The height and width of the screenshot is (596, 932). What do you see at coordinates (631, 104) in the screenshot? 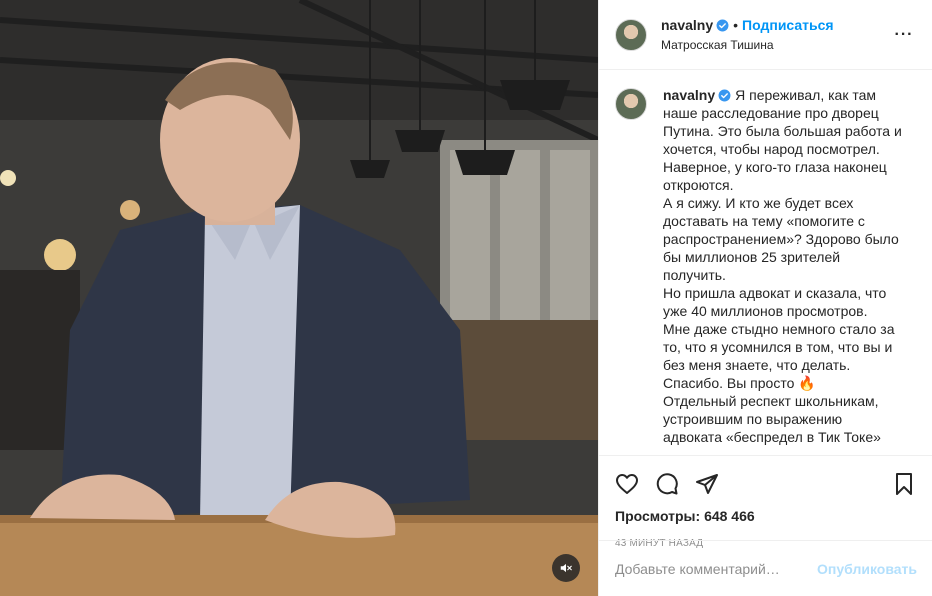
I see `caption-avatar` at bounding box center [631, 104].